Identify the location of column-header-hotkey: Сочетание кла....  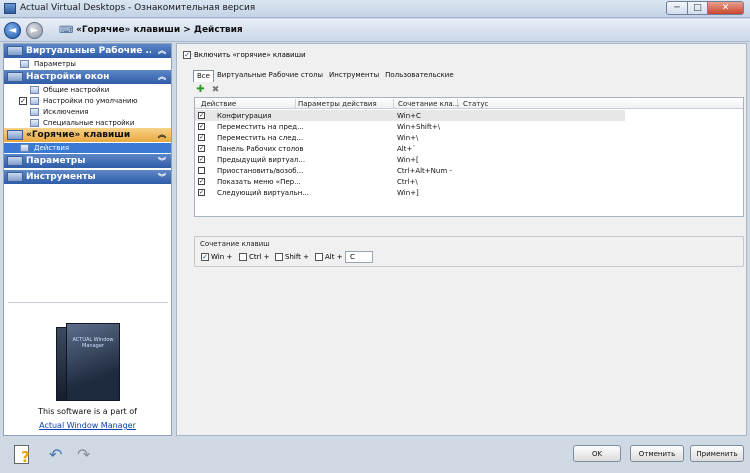
(428, 104).